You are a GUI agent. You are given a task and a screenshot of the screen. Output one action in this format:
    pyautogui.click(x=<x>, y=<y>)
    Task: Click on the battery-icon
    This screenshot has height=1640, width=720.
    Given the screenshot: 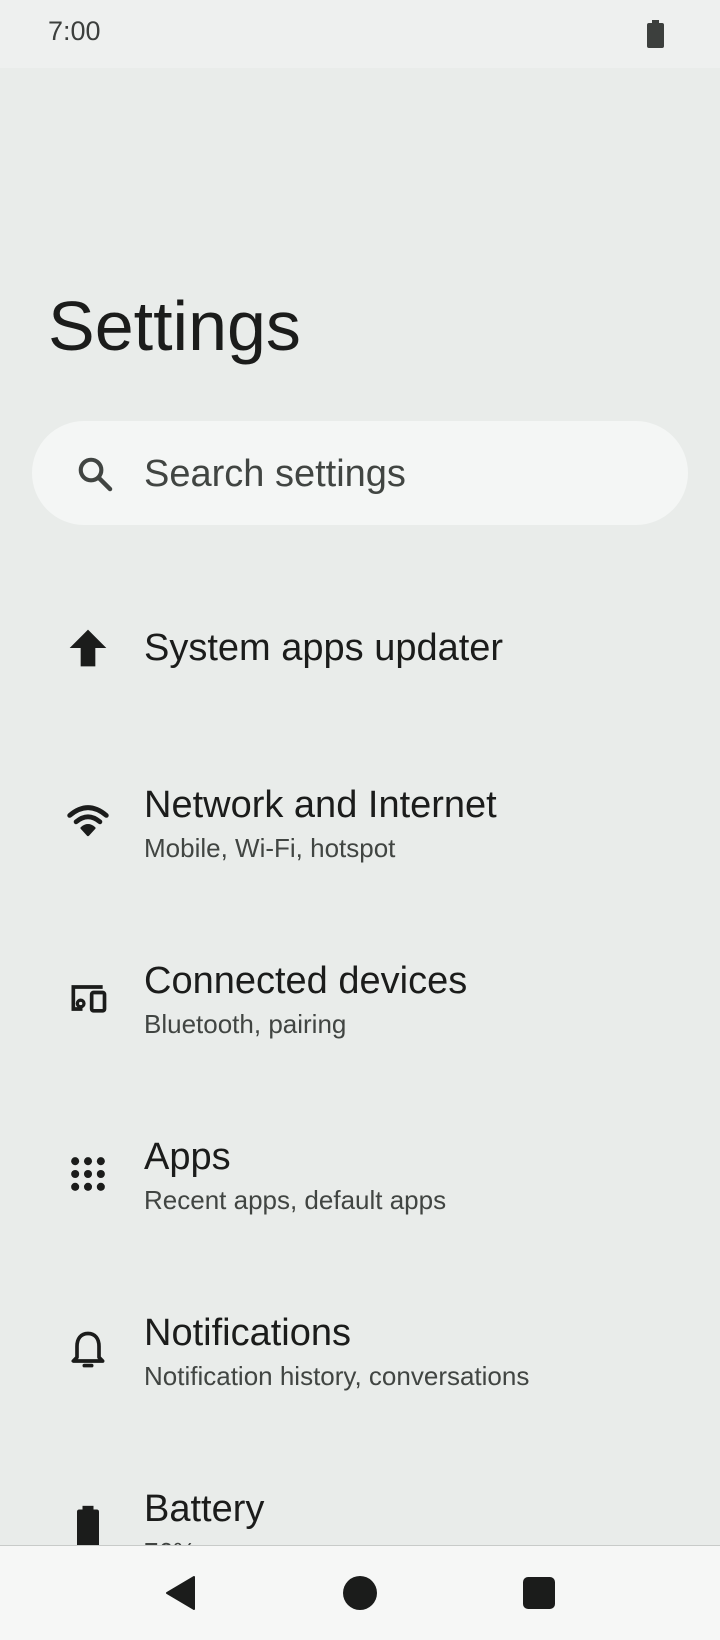 What is the action you would take?
    pyautogui.click(x=88, y=1525)
    